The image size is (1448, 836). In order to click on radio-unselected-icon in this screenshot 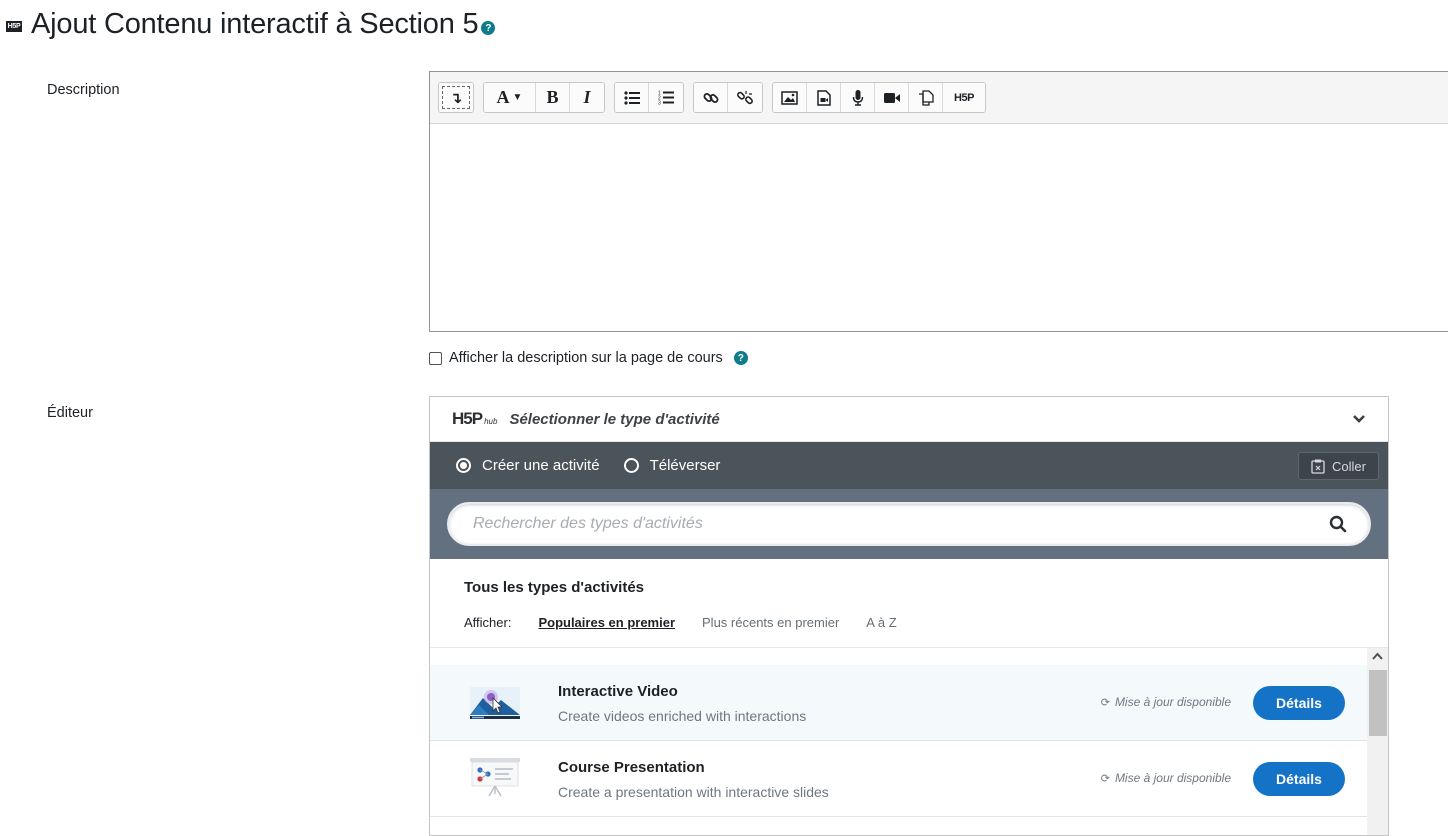, I will do `click(631, 465)`.